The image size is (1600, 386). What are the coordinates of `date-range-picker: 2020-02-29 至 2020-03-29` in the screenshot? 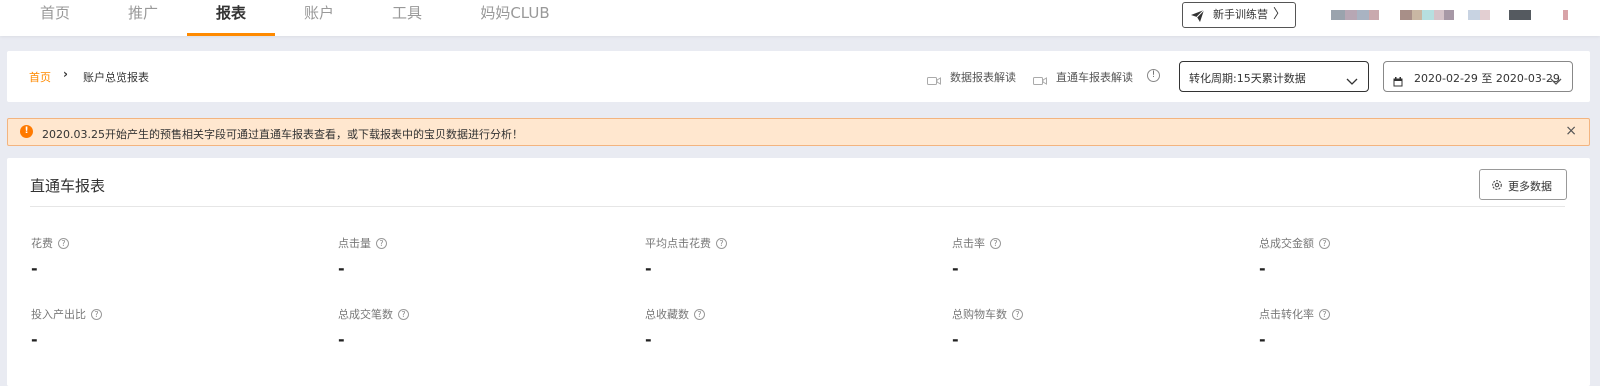 It's located at (1478, 76).